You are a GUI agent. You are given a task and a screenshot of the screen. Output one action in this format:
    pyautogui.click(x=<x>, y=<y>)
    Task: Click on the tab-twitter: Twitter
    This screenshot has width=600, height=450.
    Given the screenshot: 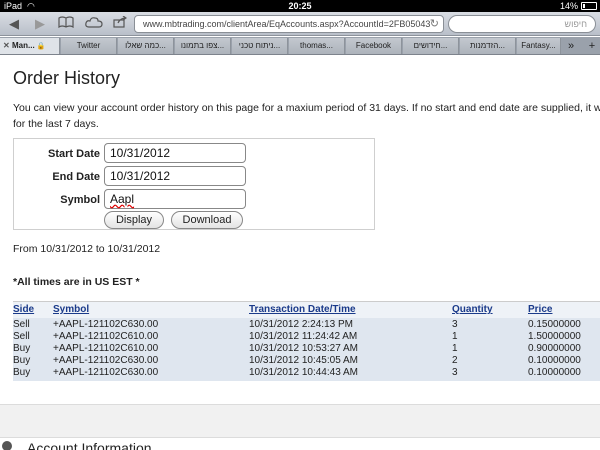 What is the action you would take?
    pyautogui.click(x=89, y=46)
    